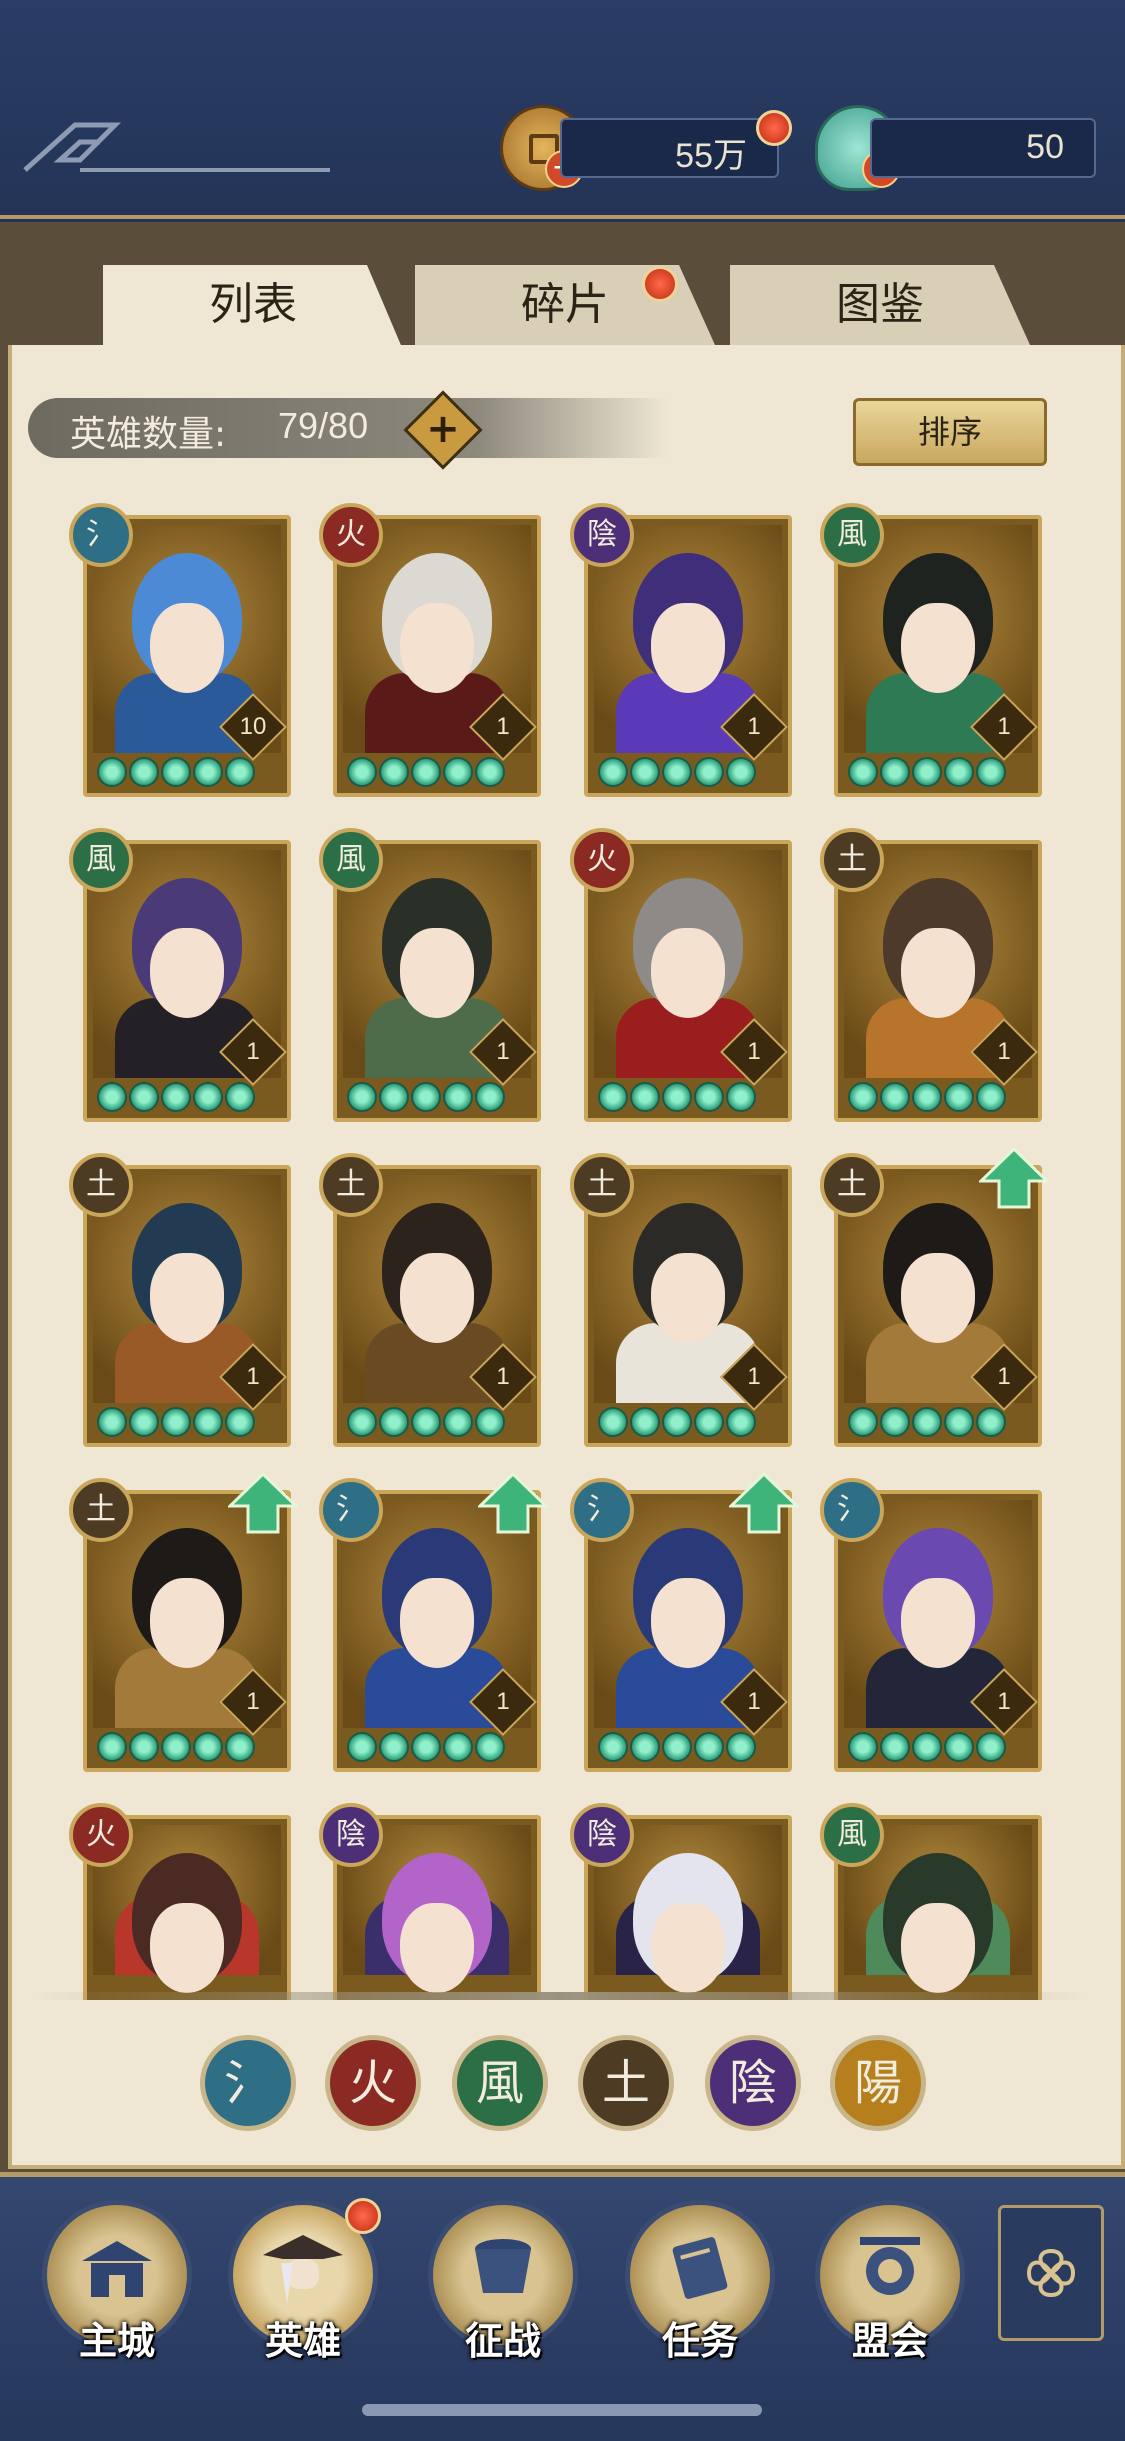 The width and height of the screenshot is (1125, 2441). What do you see at coordinates (500, 2083) in the screenshot?
I see `filter-wind-button: 風` at bounding box center [500, 2083].